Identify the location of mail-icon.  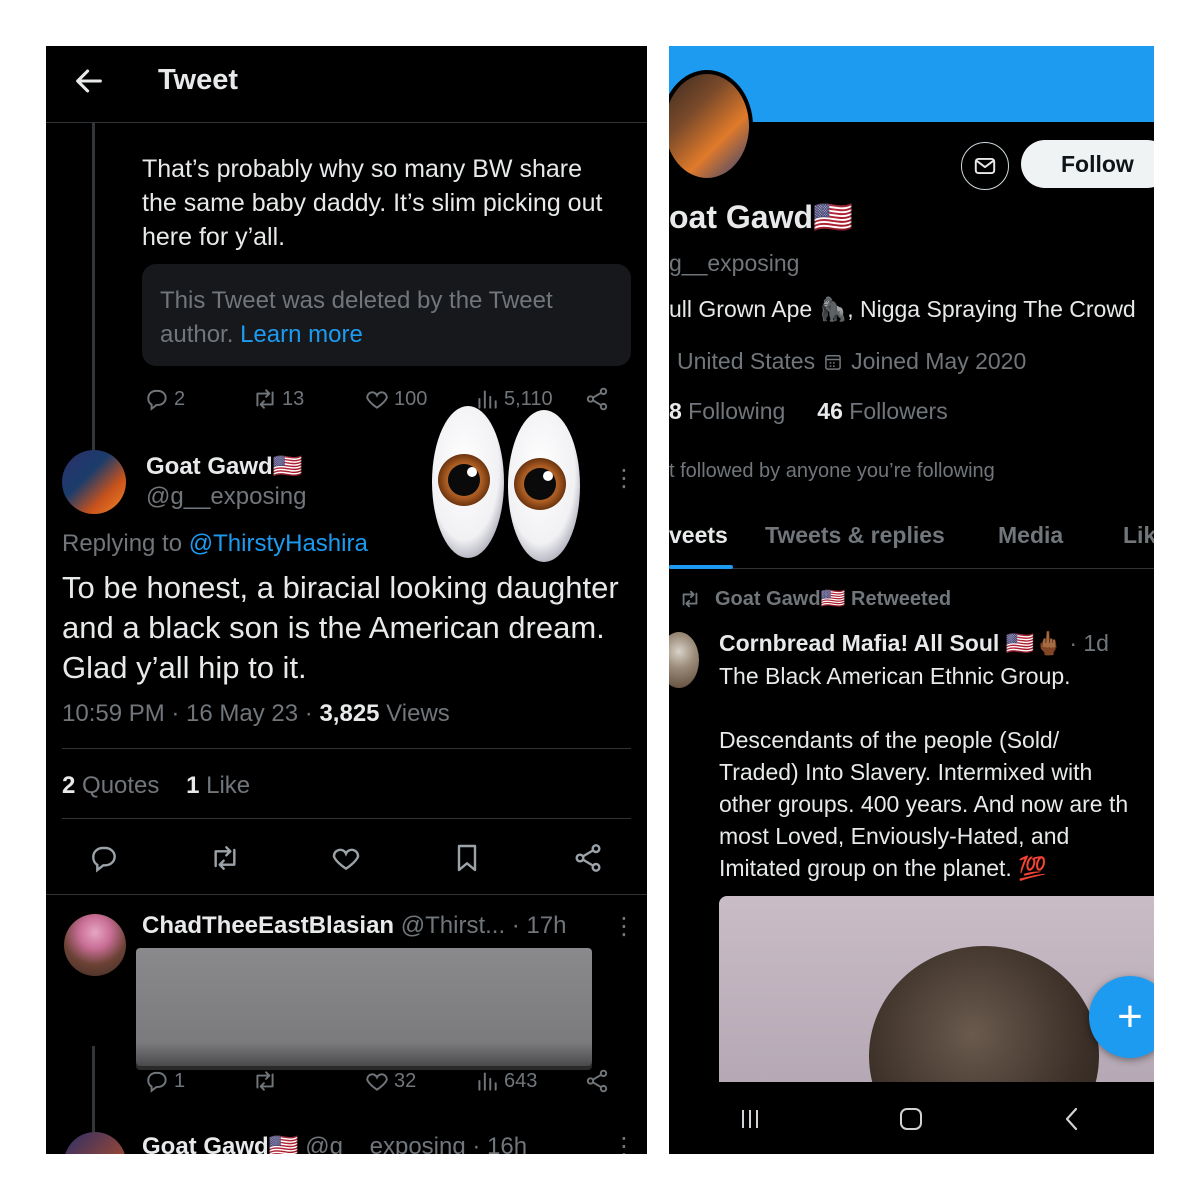
(985, 166).